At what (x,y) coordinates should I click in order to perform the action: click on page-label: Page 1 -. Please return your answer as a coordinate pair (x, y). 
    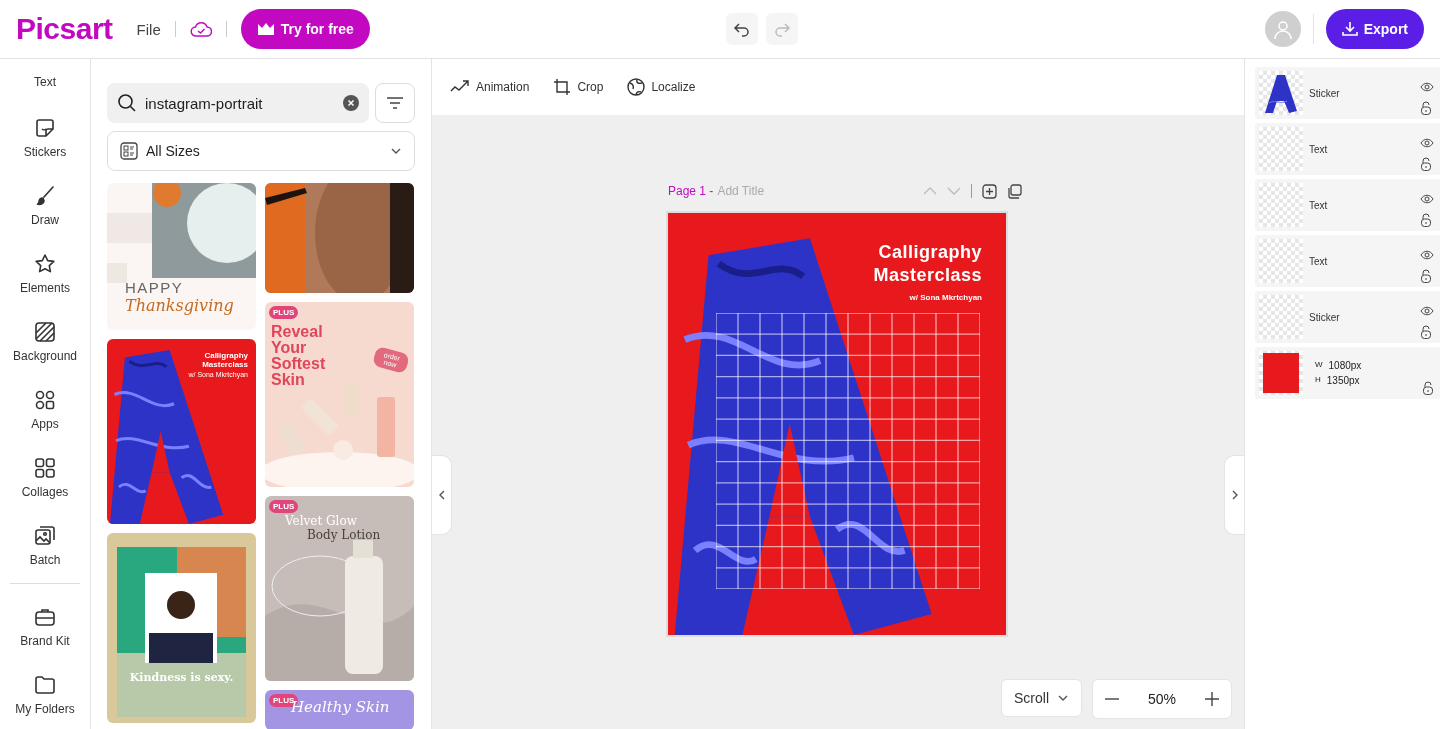
    Looking at the image, I should click on (691, 191).